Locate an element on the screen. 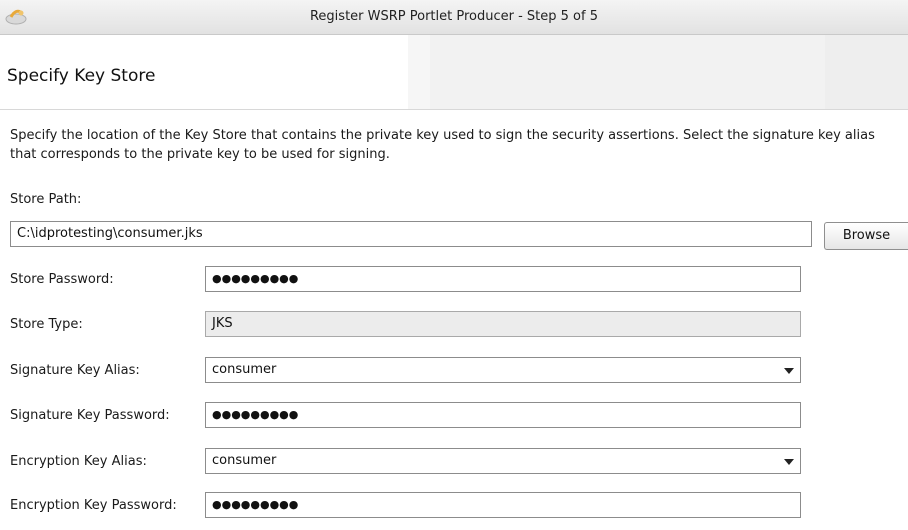 The width and height of the screenshot is (908, 530). store-type-field: JKS is located at coordinates (503, 324).